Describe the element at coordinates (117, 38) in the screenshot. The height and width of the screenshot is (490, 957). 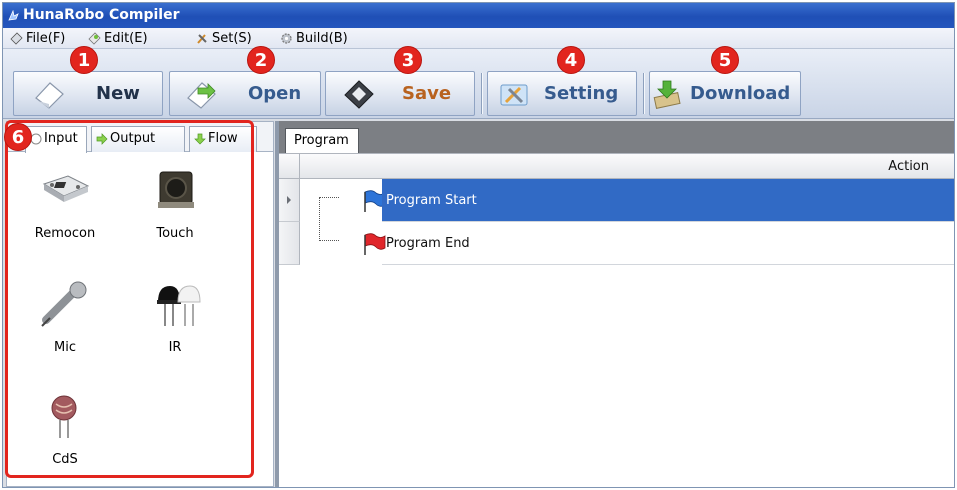
I see `menu-edit: Edit(E)` at that location.